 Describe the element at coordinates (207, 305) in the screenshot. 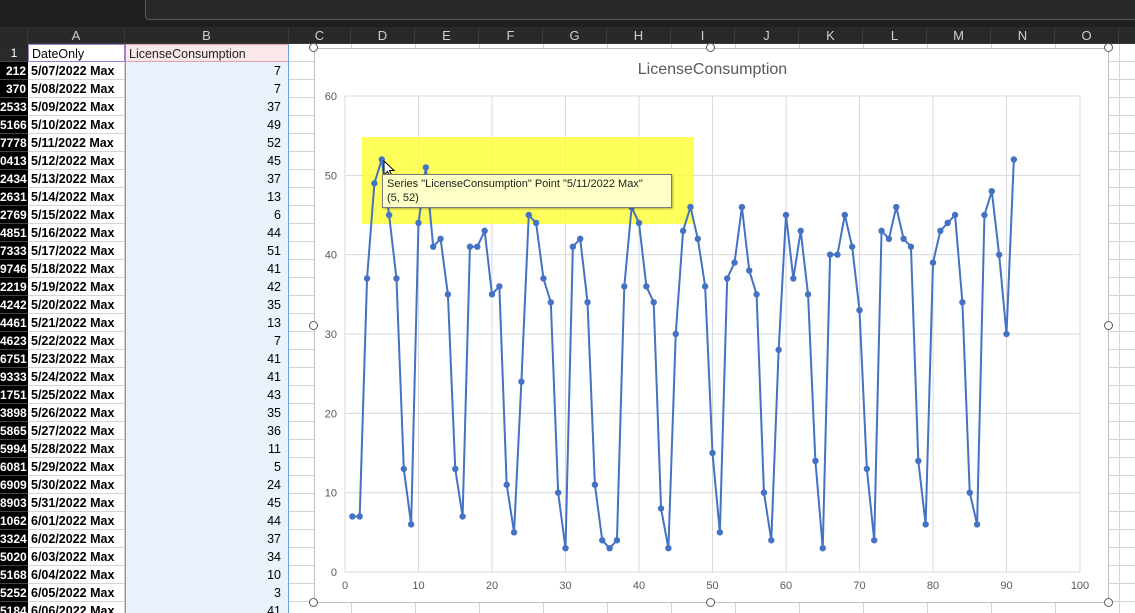

I see `cell-value: 35` at that location.